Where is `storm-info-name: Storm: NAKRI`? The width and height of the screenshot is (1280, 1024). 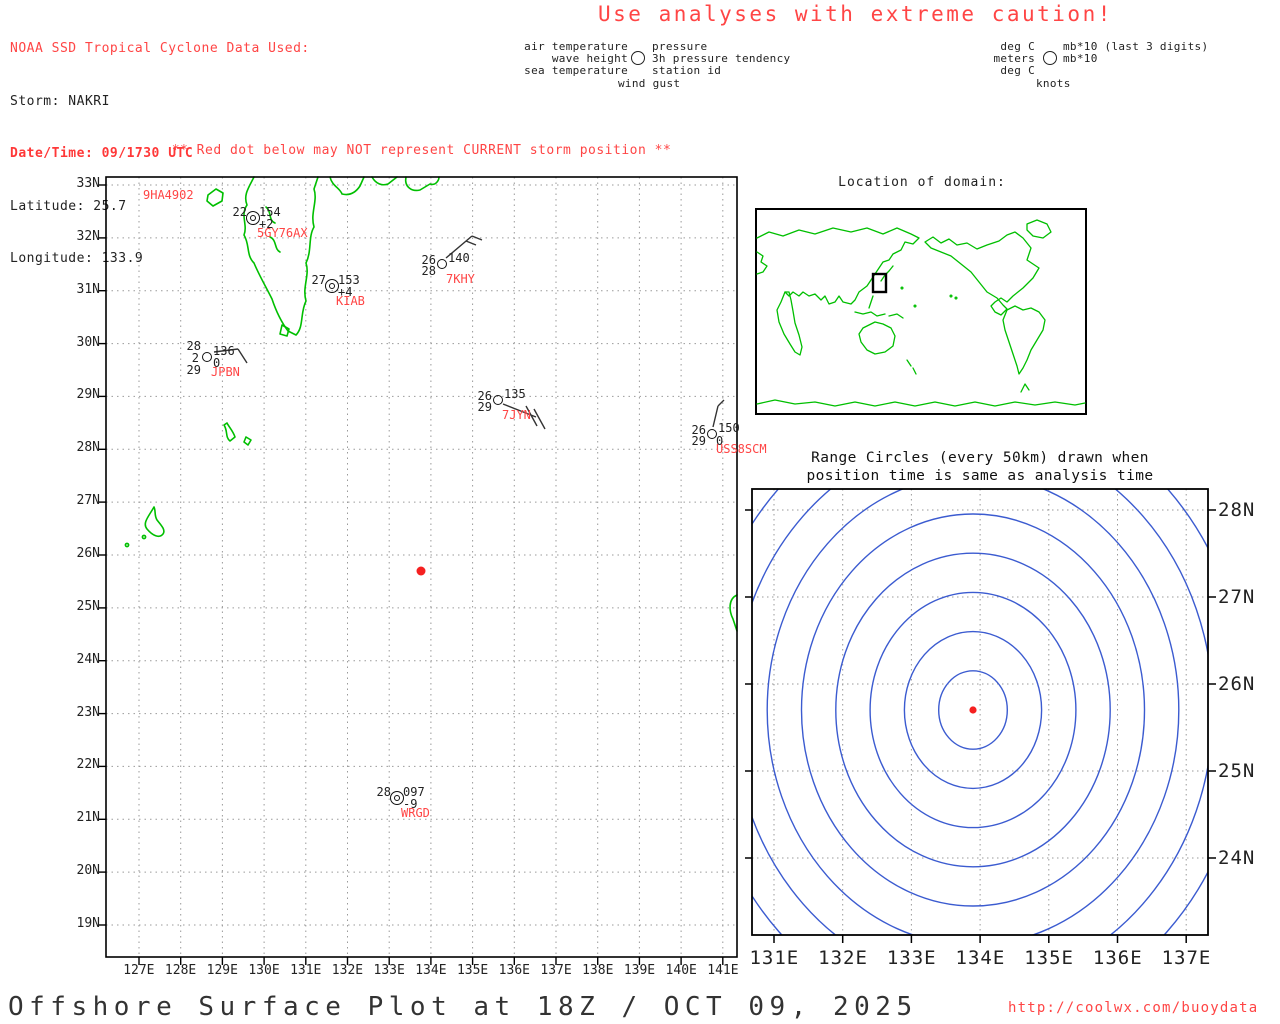 storm-info-name: Storm: NAKRI is located at coordinates (60, 101).